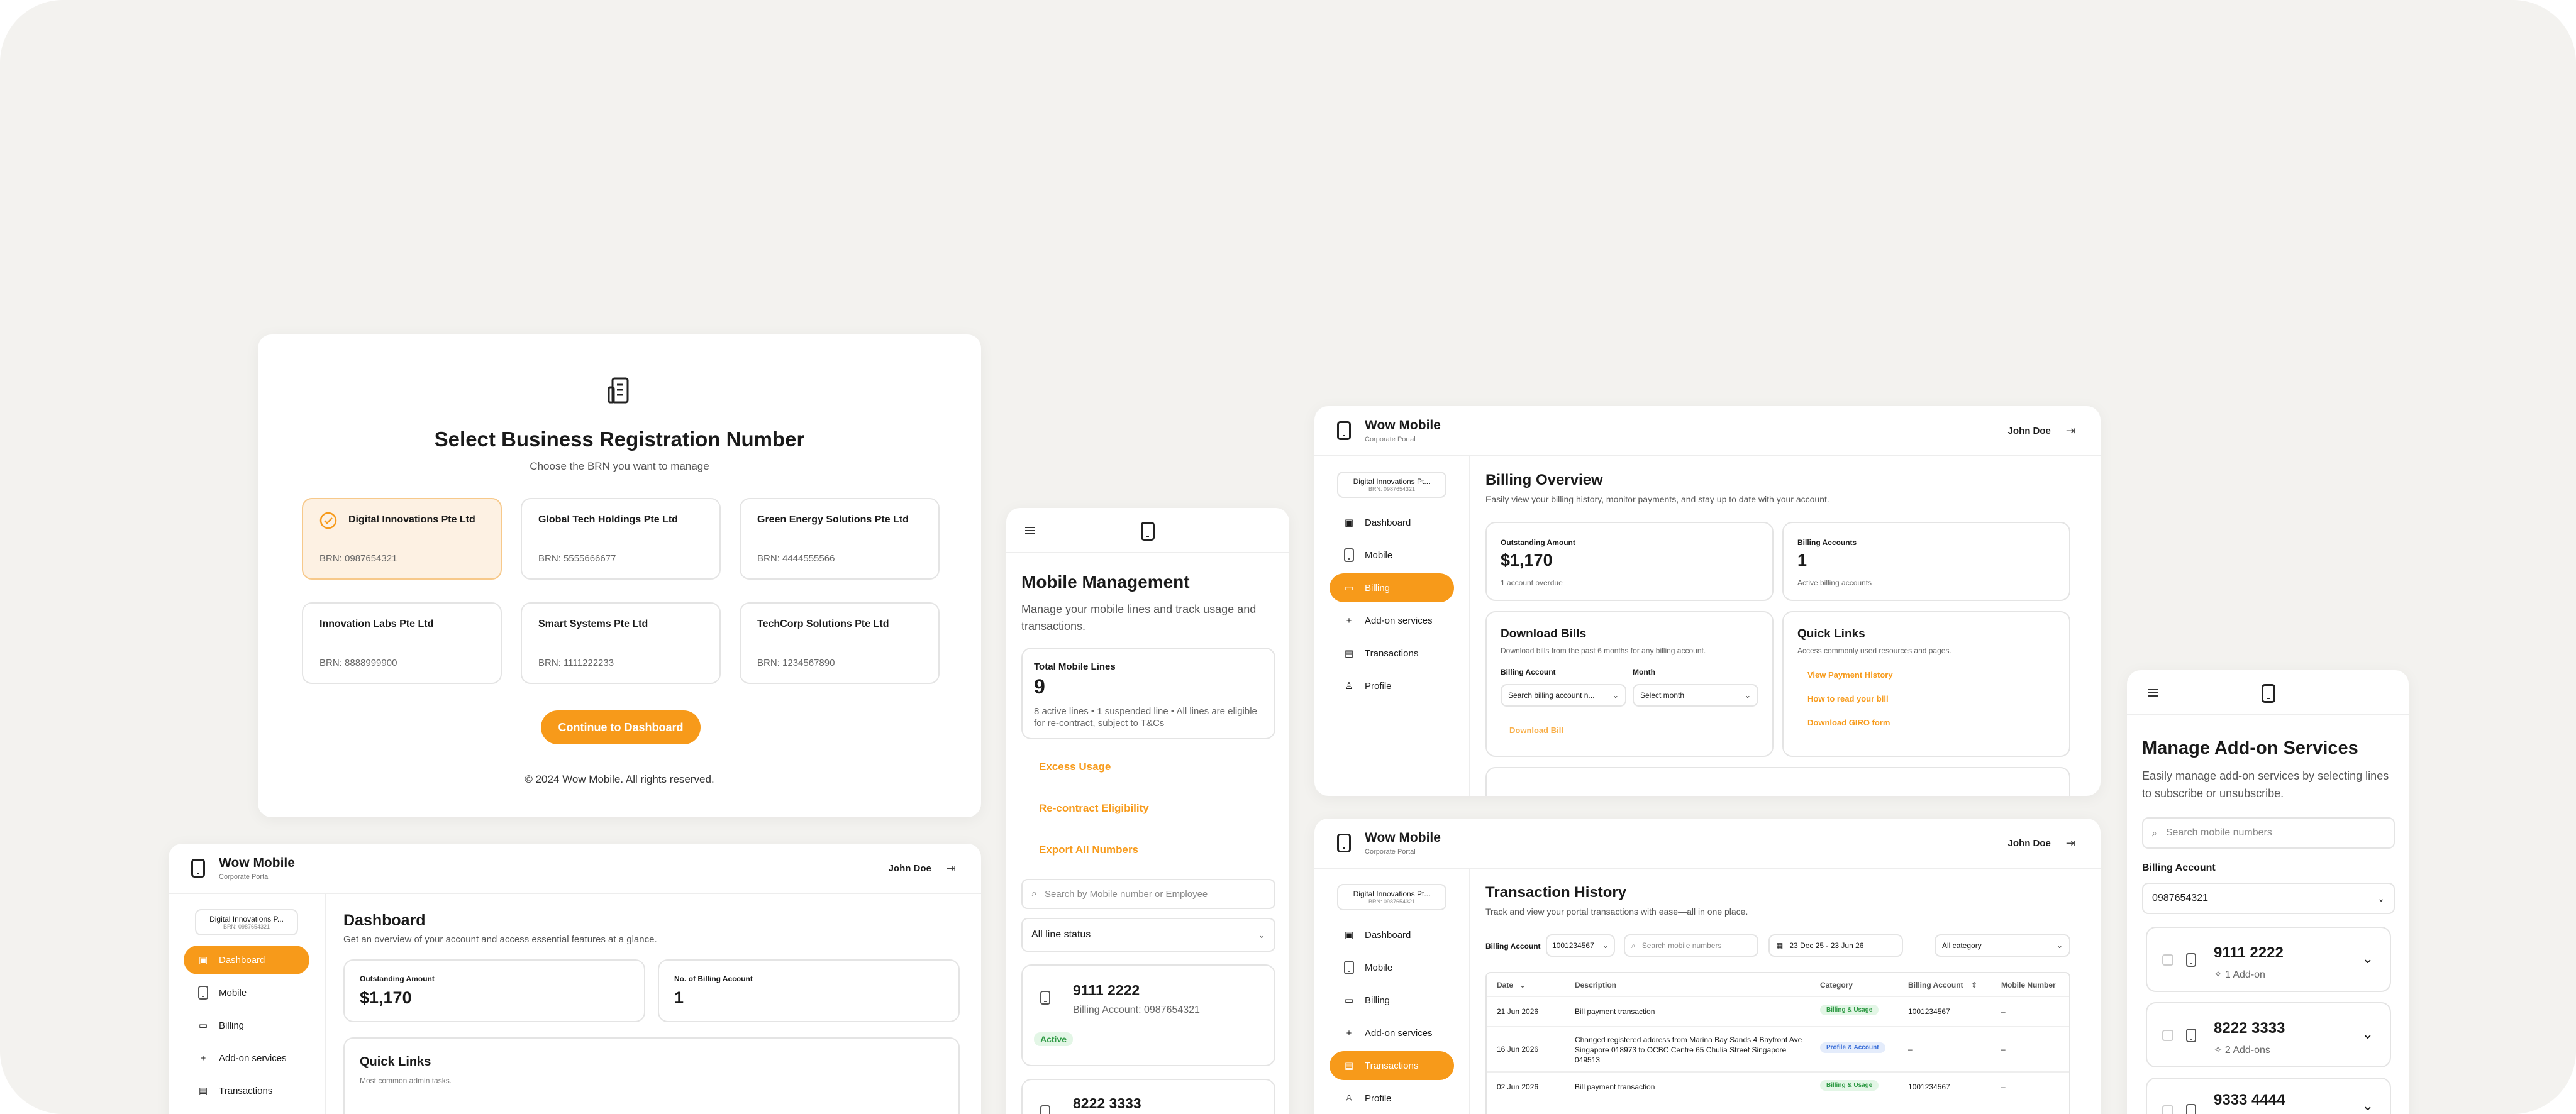  Describe the element at coordinates (2268, 833) in the screenshot. I see `addon-search-input: ⌕ Search mobile numbers` at that location.